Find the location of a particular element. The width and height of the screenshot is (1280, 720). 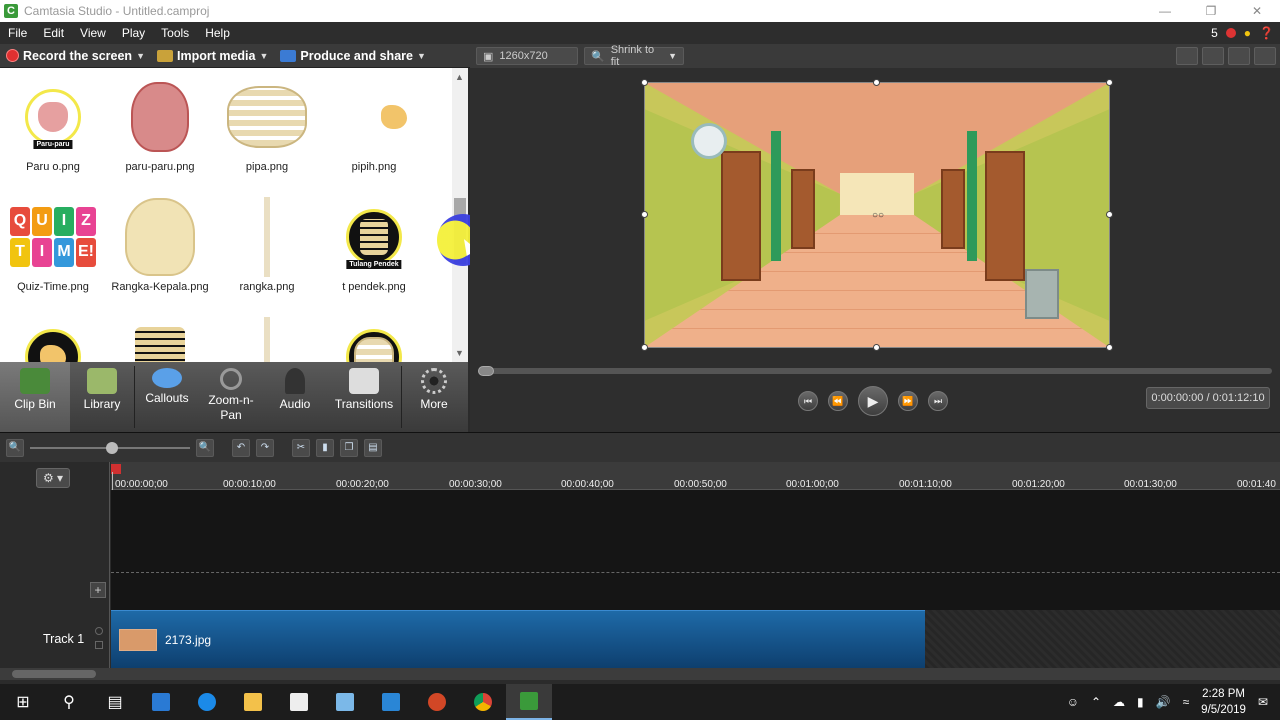

camtasia-taskbar-icon is located at coordinates (529, 702).